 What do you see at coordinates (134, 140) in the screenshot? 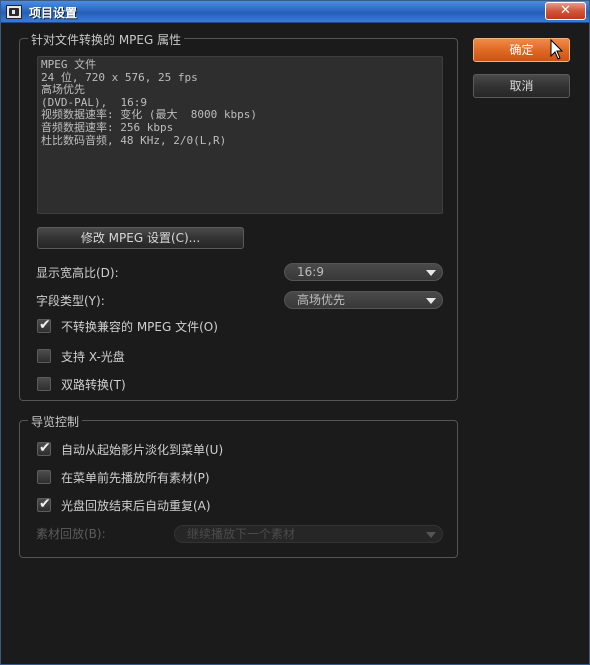
I see `info-line: 杜比数码音频, 48 KHz, 2/0(L,R)` at bounding box center [134, 140].